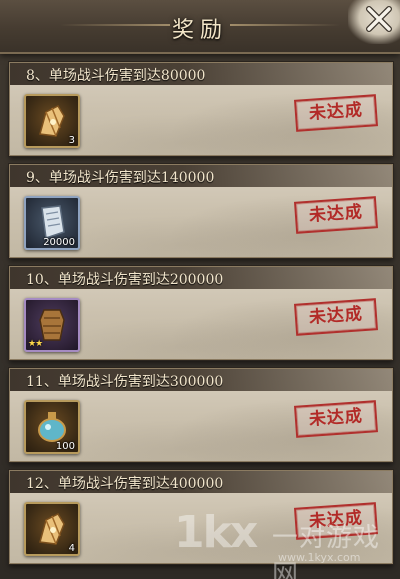  I want to click on panel-title: 奖励, so click(199, 30).